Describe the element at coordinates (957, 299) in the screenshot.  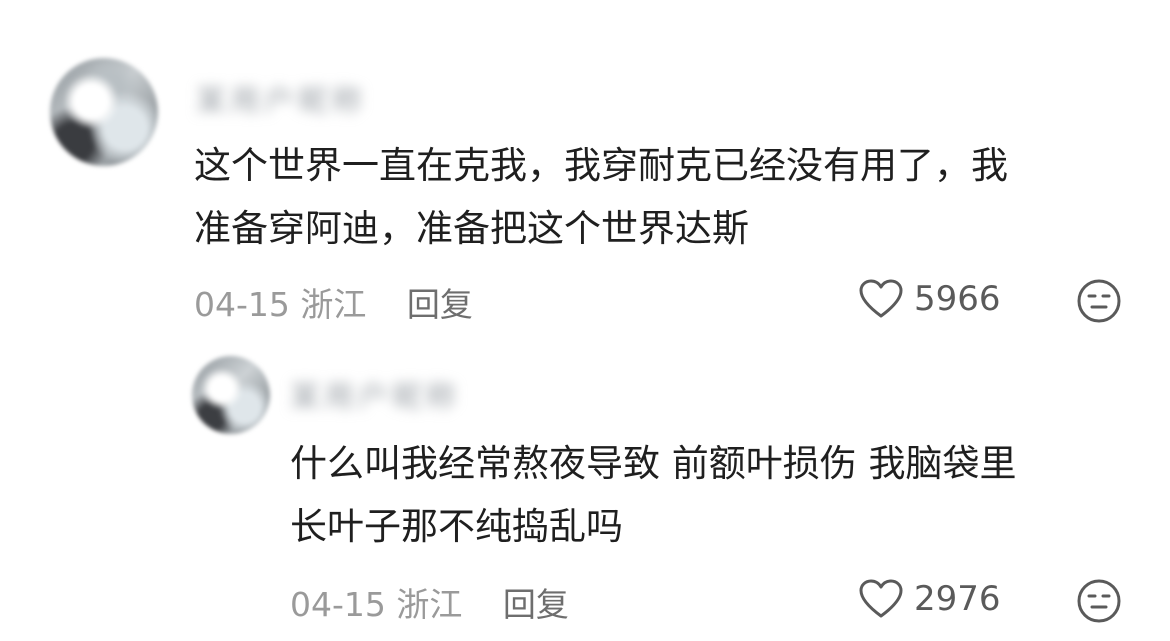
I see `like-count: 5966` at that location.